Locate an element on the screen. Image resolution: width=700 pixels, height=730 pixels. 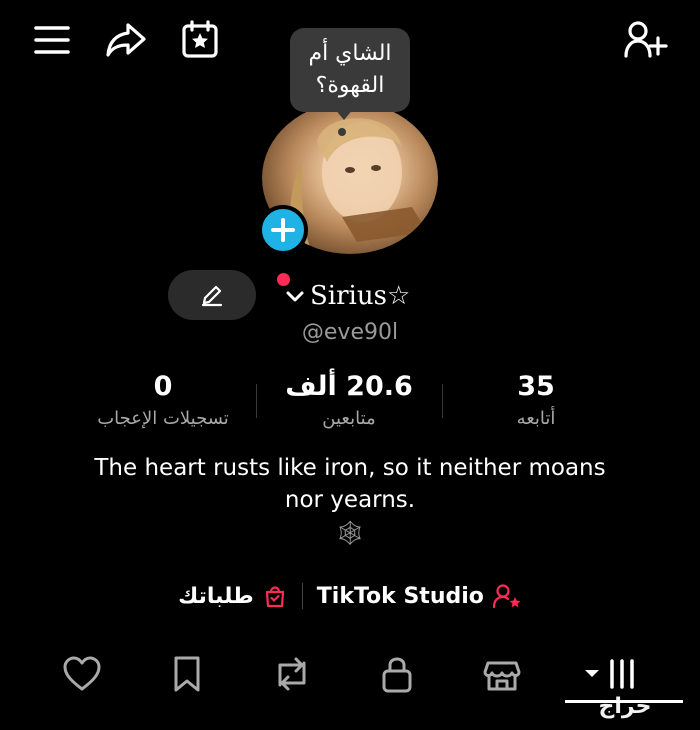
repost-icon is located at coordinates (292, 674).